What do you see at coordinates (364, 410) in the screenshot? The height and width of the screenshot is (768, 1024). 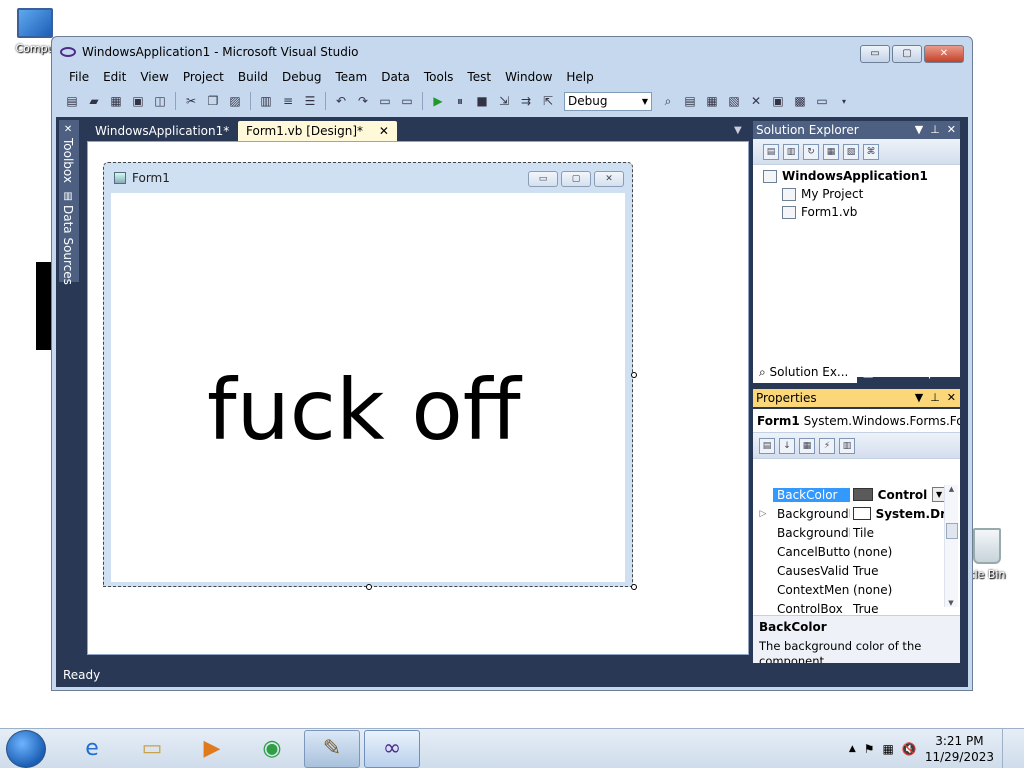 I see `form-label-text: fuck off` at bounding box center [364, 410].